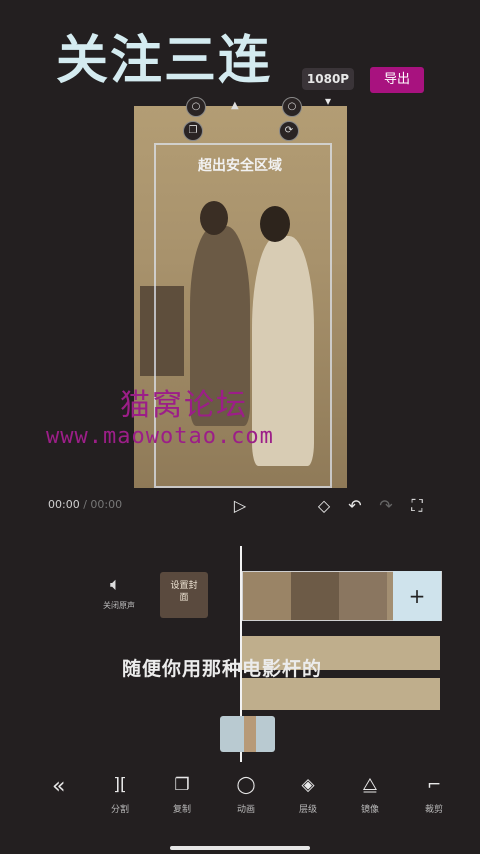  I want to click on watermark-title: 猫窝论坛, so click(184, 405).